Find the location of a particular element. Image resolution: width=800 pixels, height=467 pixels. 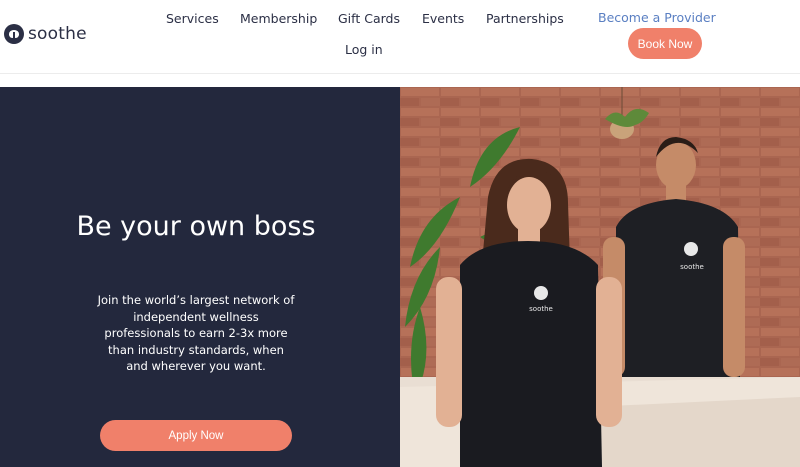

nav-events: Events is located at coordinates (443, 18).